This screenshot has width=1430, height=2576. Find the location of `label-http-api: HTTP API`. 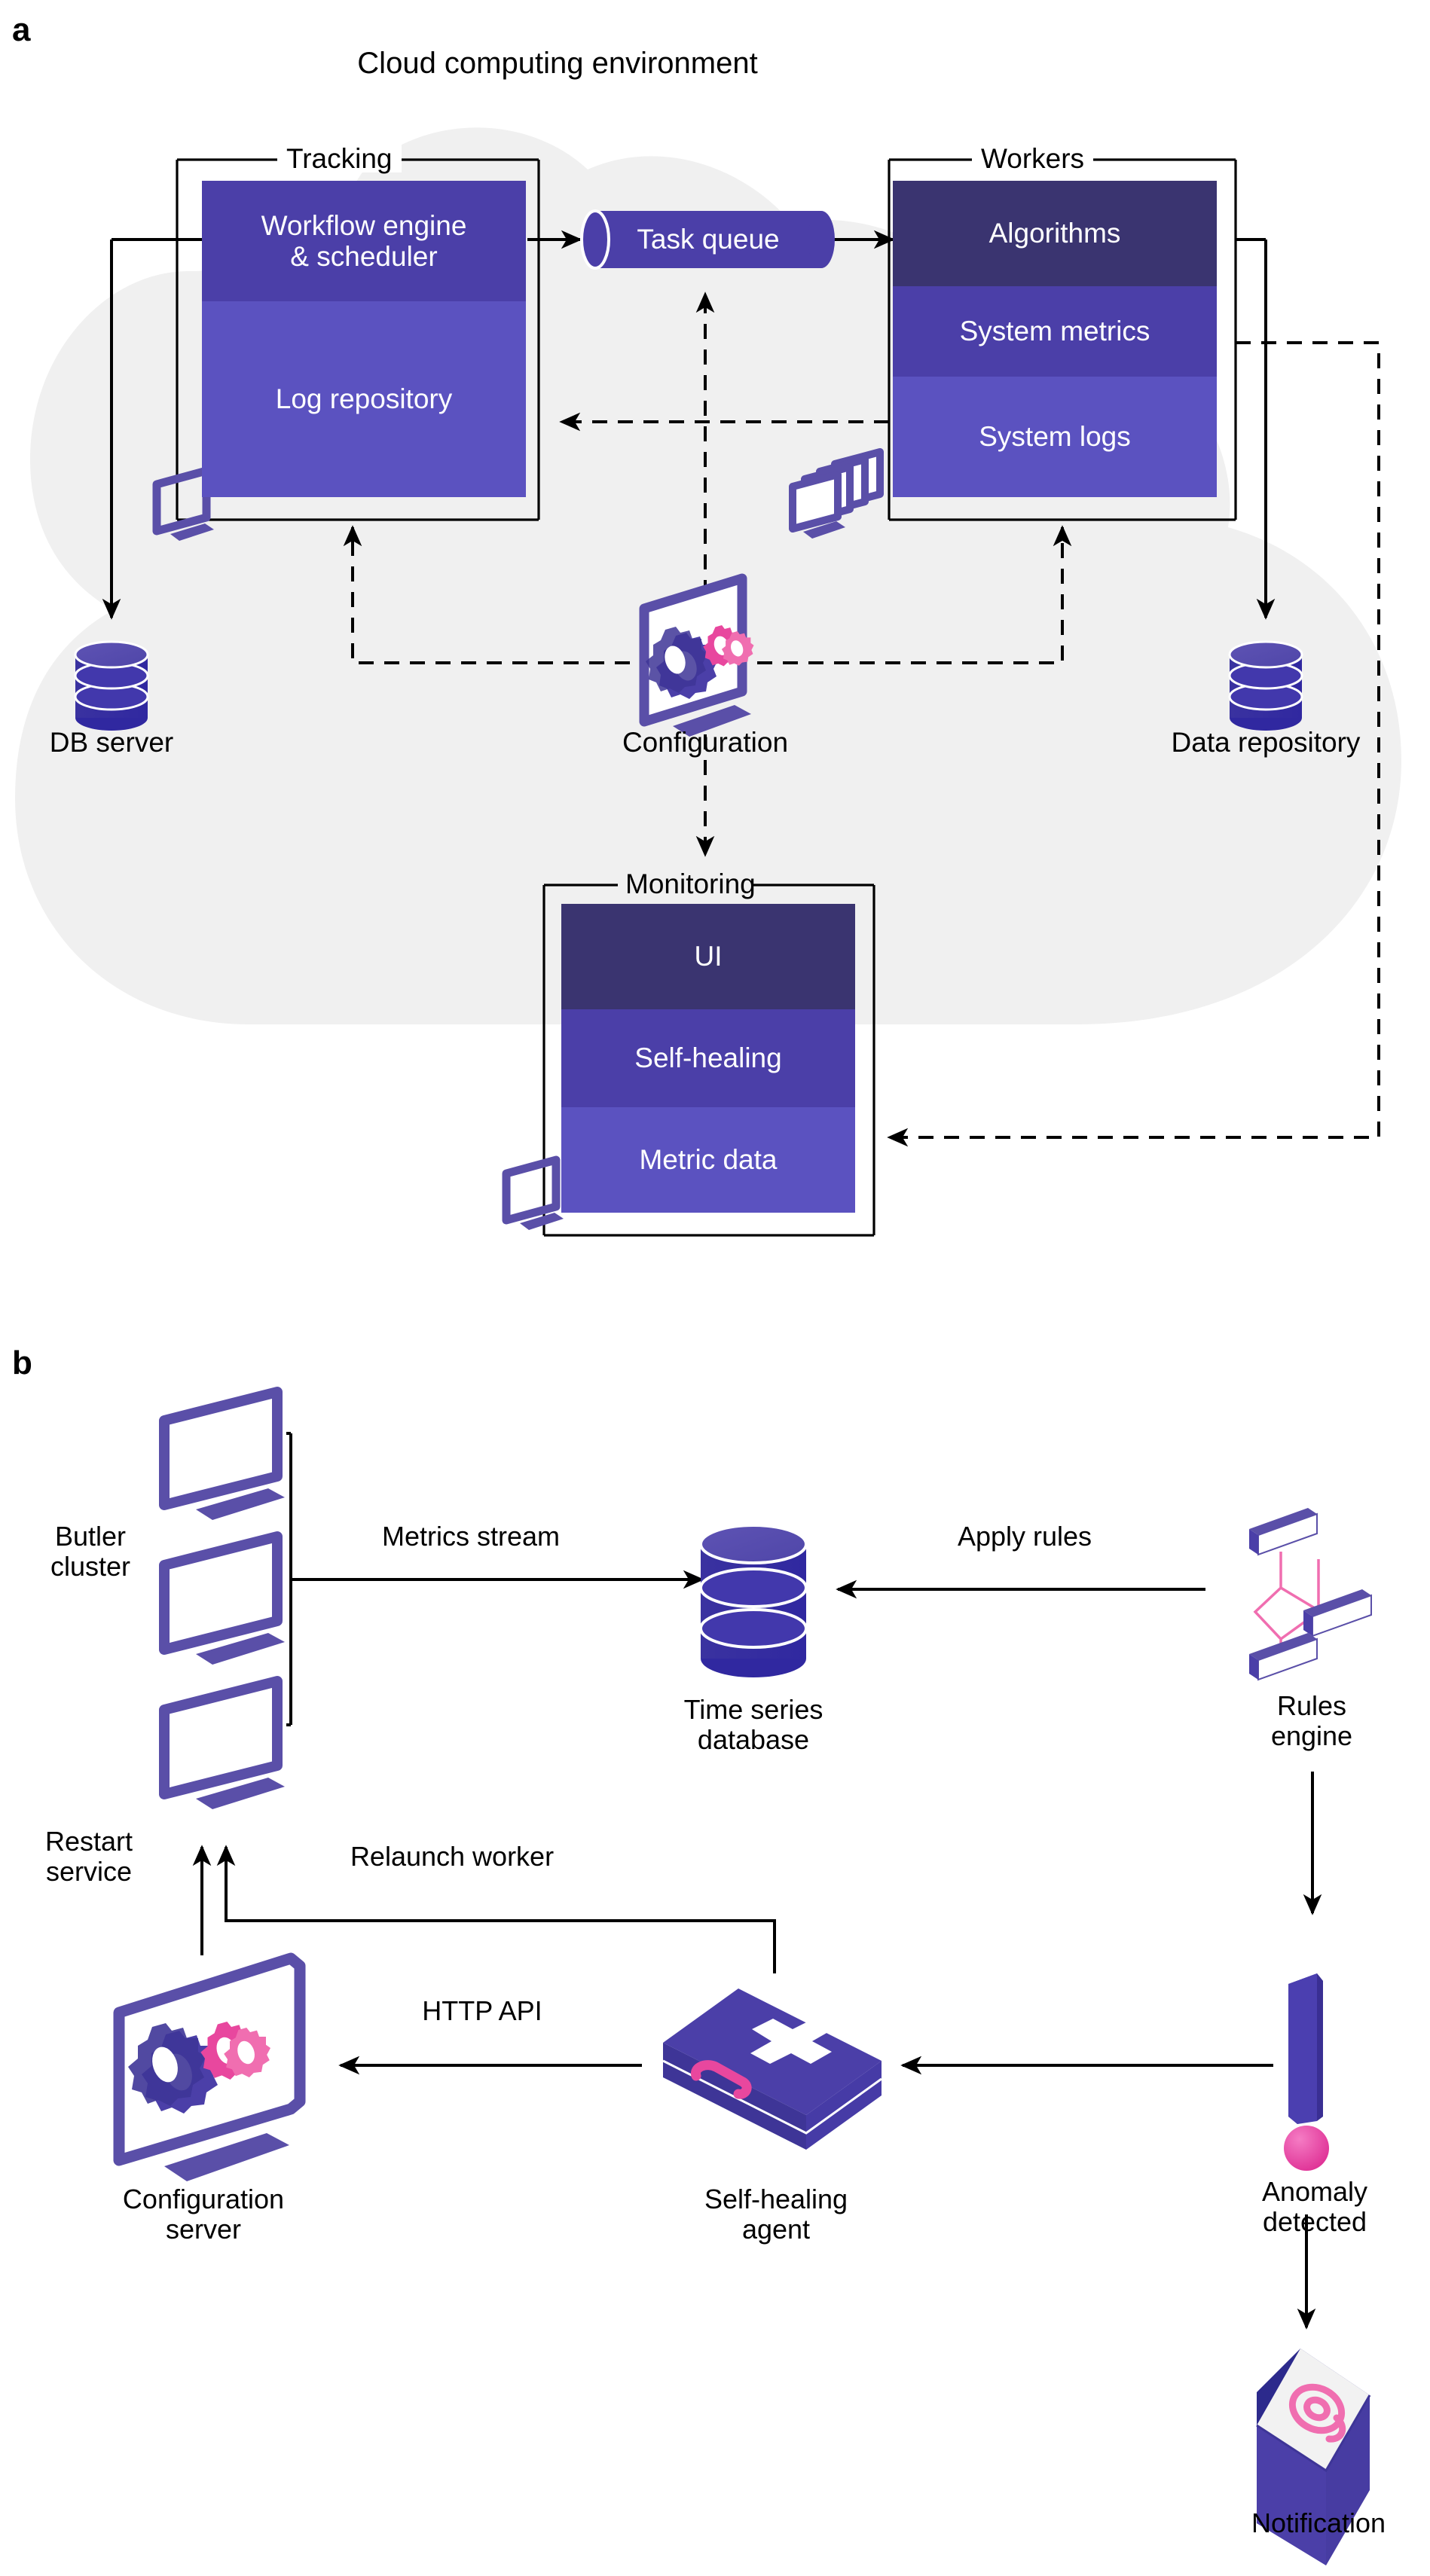

label-http-api: HTTP API is located at coordinates (482, 2011).